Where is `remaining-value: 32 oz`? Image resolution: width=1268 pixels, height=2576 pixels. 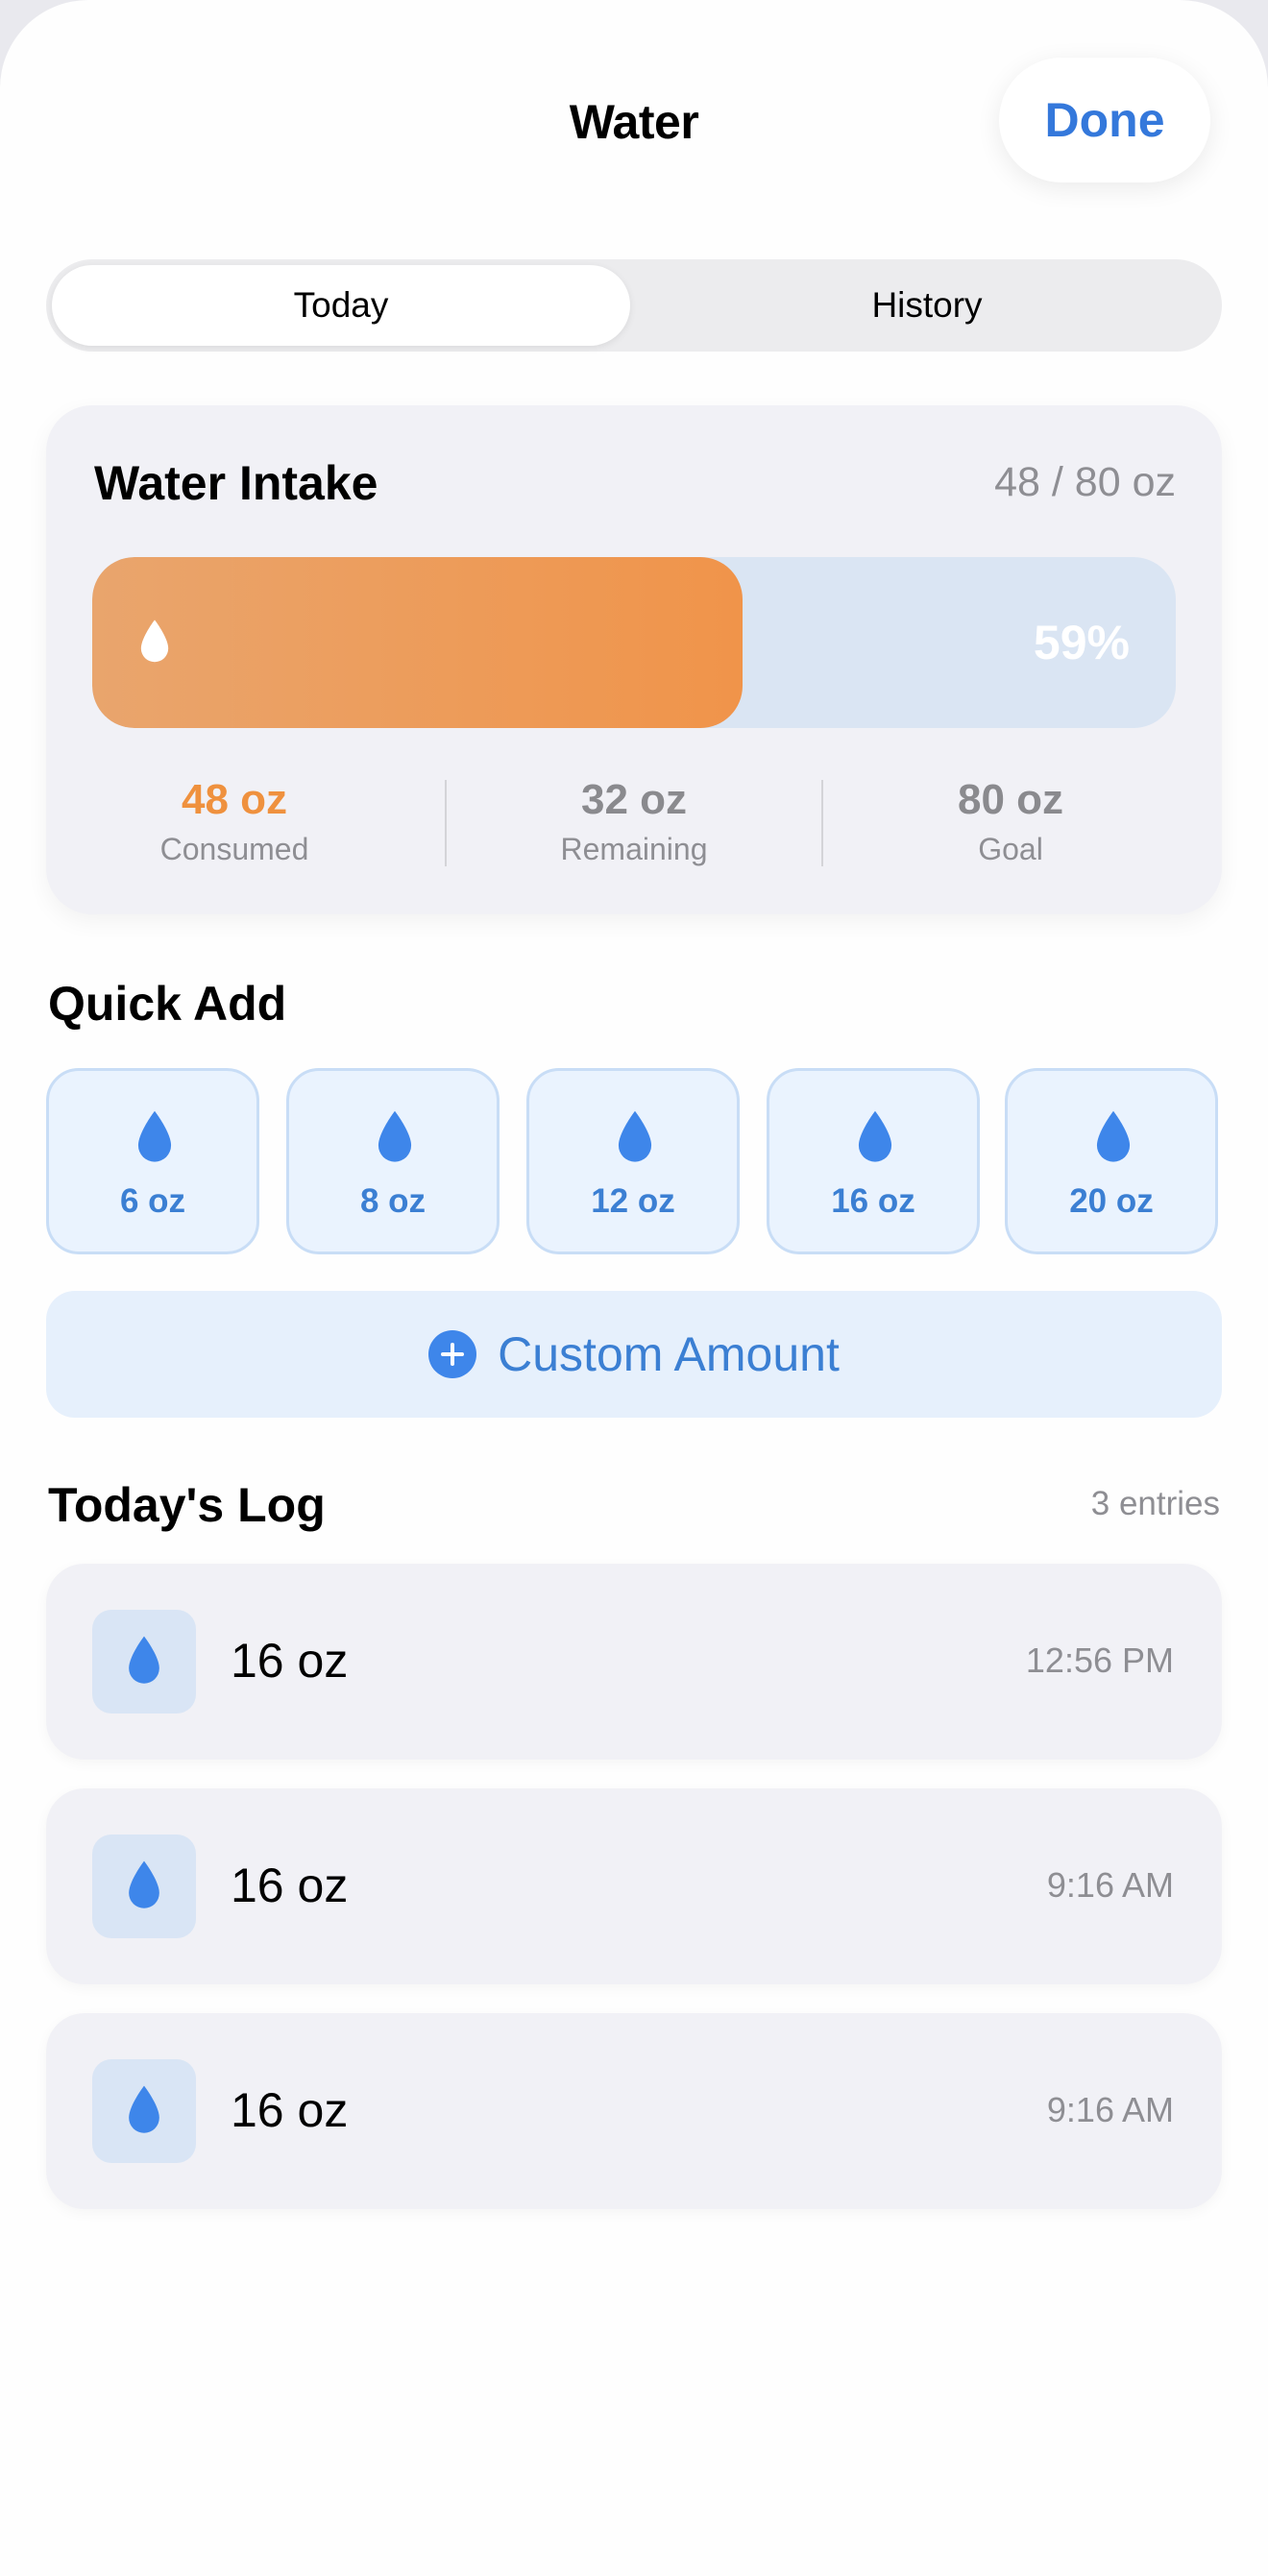 remaining-value: 32 oz is located at coordinates (634, 799).